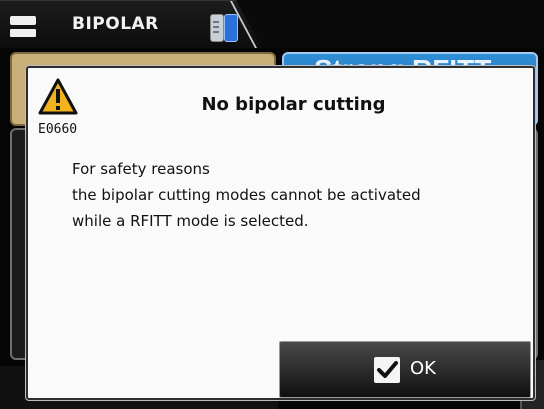 The height and width of the screenshot is (409, 544). I want to click on ok-button: OK, so click(405, 369).